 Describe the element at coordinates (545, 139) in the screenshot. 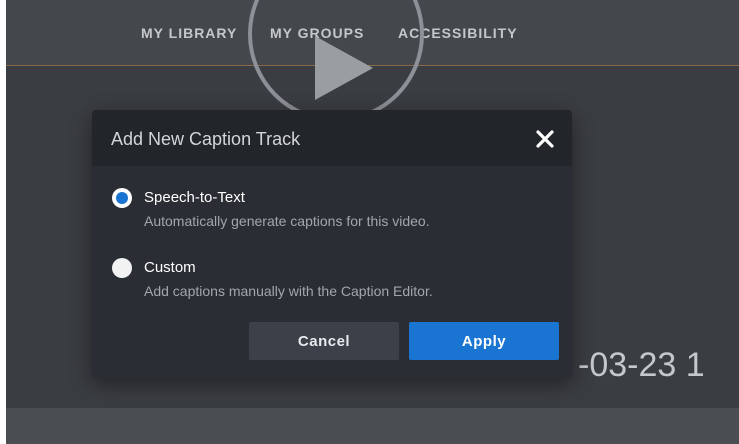

I see `close-icon` at that location.